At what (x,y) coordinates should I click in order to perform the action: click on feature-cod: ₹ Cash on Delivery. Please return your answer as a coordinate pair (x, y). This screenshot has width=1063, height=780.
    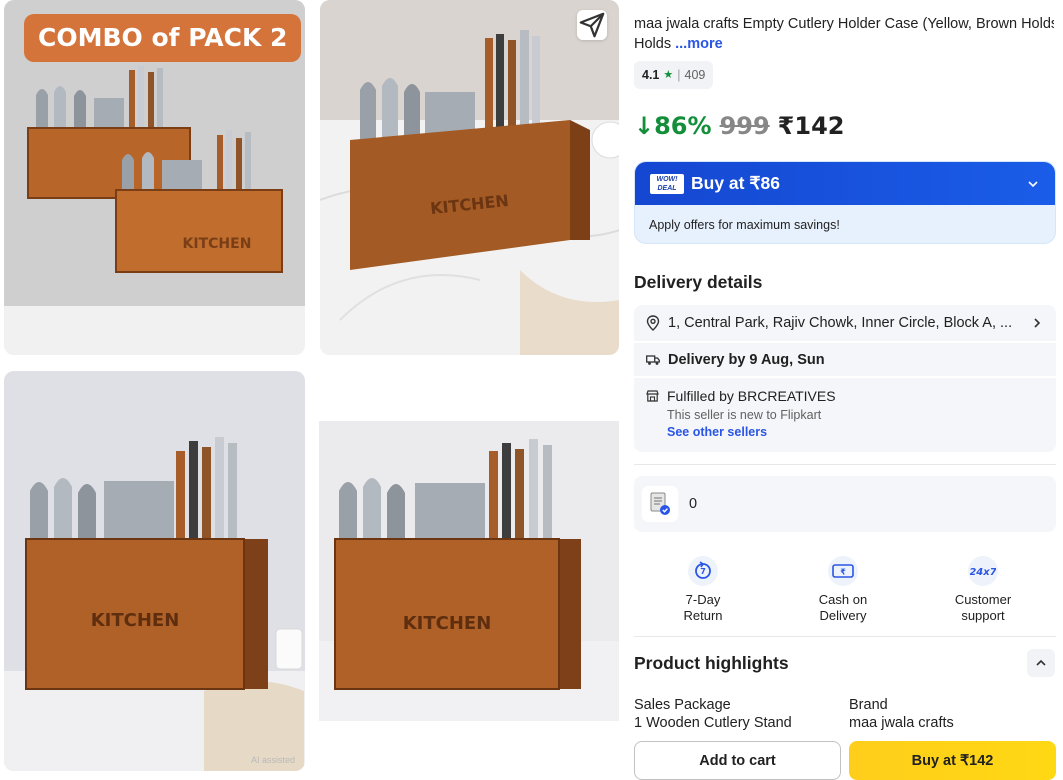
    Looking at the image, I should click on (843, 590).